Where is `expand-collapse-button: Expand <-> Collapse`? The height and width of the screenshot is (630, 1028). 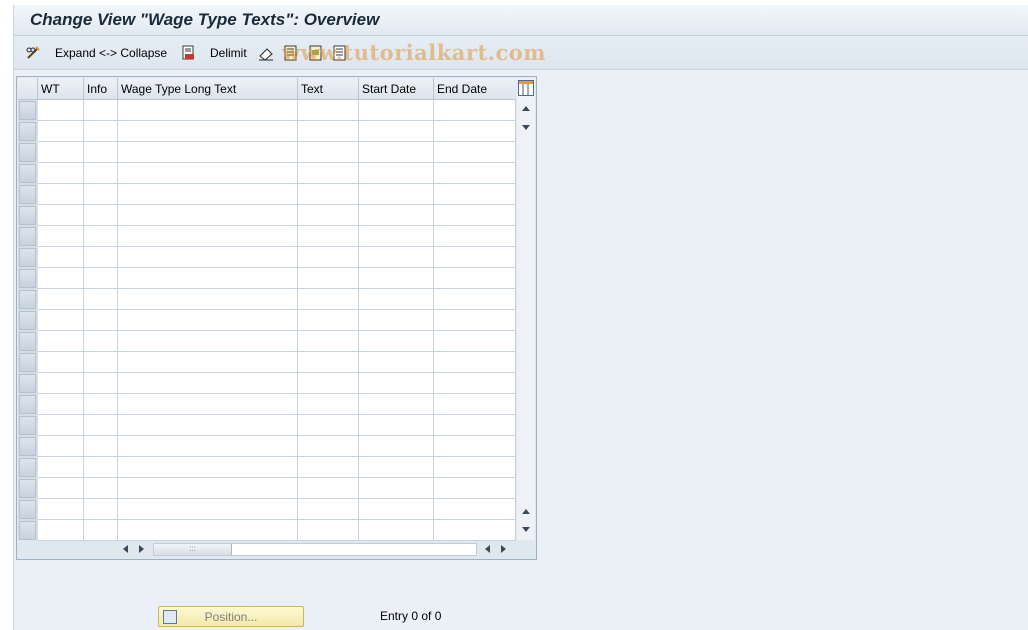
expand-collapse-button: Expand <-> Collapse is located at coordinates (111, 53).